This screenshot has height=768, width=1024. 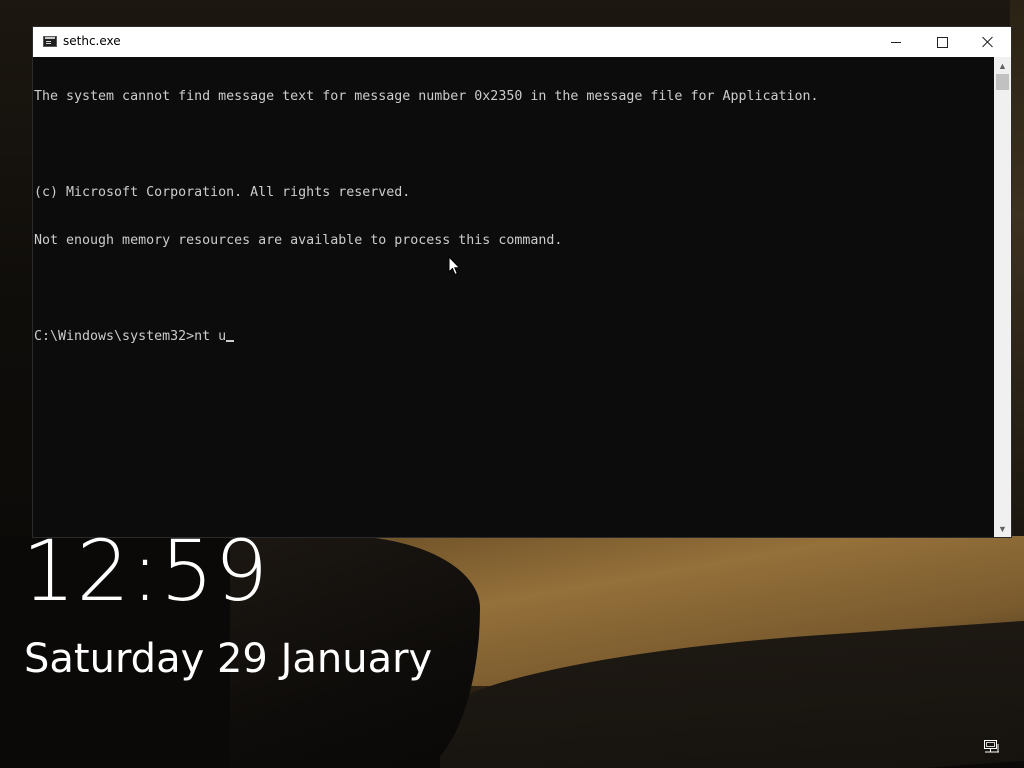 What do you see at coordinates (1002, 65) in the screenshot?
I see `scroll-up-icon: ▲` at bounding box center [1002, 65].